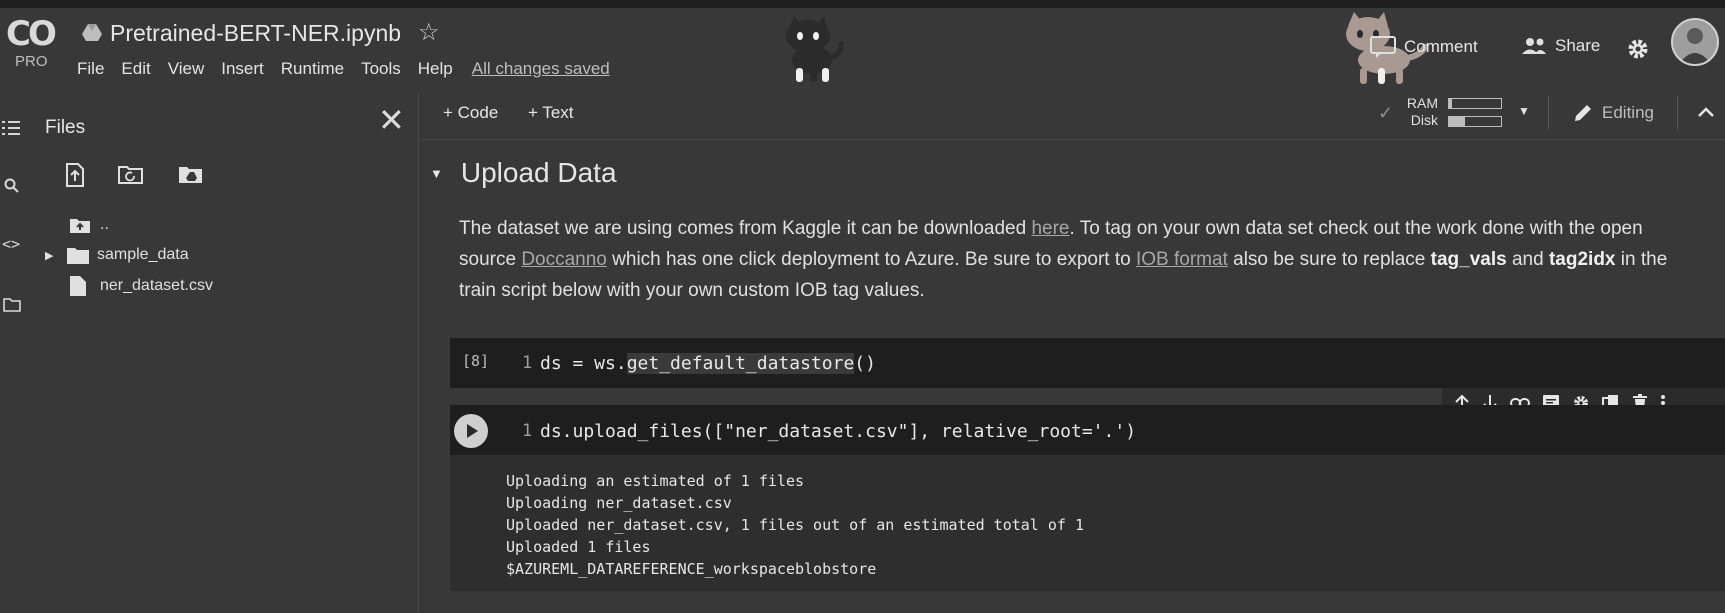 This screenshot has height=613, width=1725. I want to click on disk-meter-fill, so click(1457, 121).